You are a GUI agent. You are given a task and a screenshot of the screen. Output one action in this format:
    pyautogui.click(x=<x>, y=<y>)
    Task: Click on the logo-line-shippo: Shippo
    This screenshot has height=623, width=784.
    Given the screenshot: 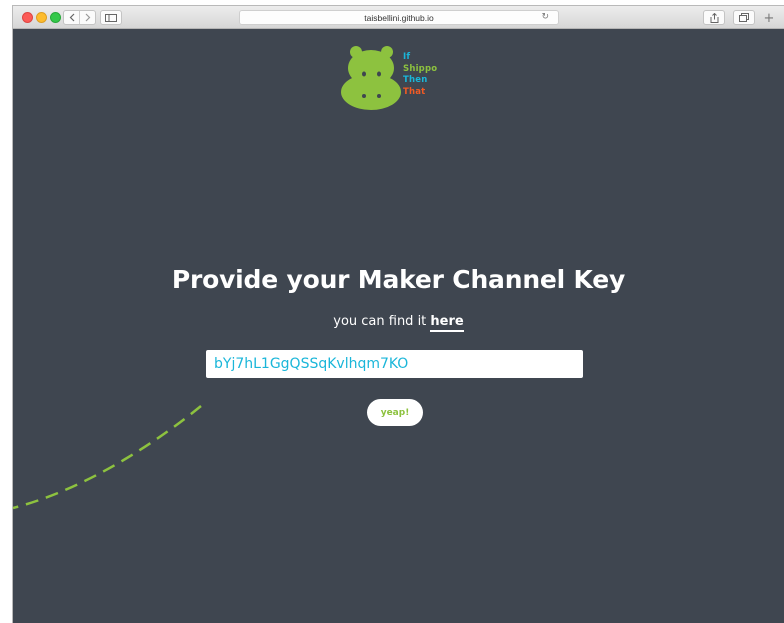 What is the action you would take?
    pyautogui.click(x=420, y=68)
    